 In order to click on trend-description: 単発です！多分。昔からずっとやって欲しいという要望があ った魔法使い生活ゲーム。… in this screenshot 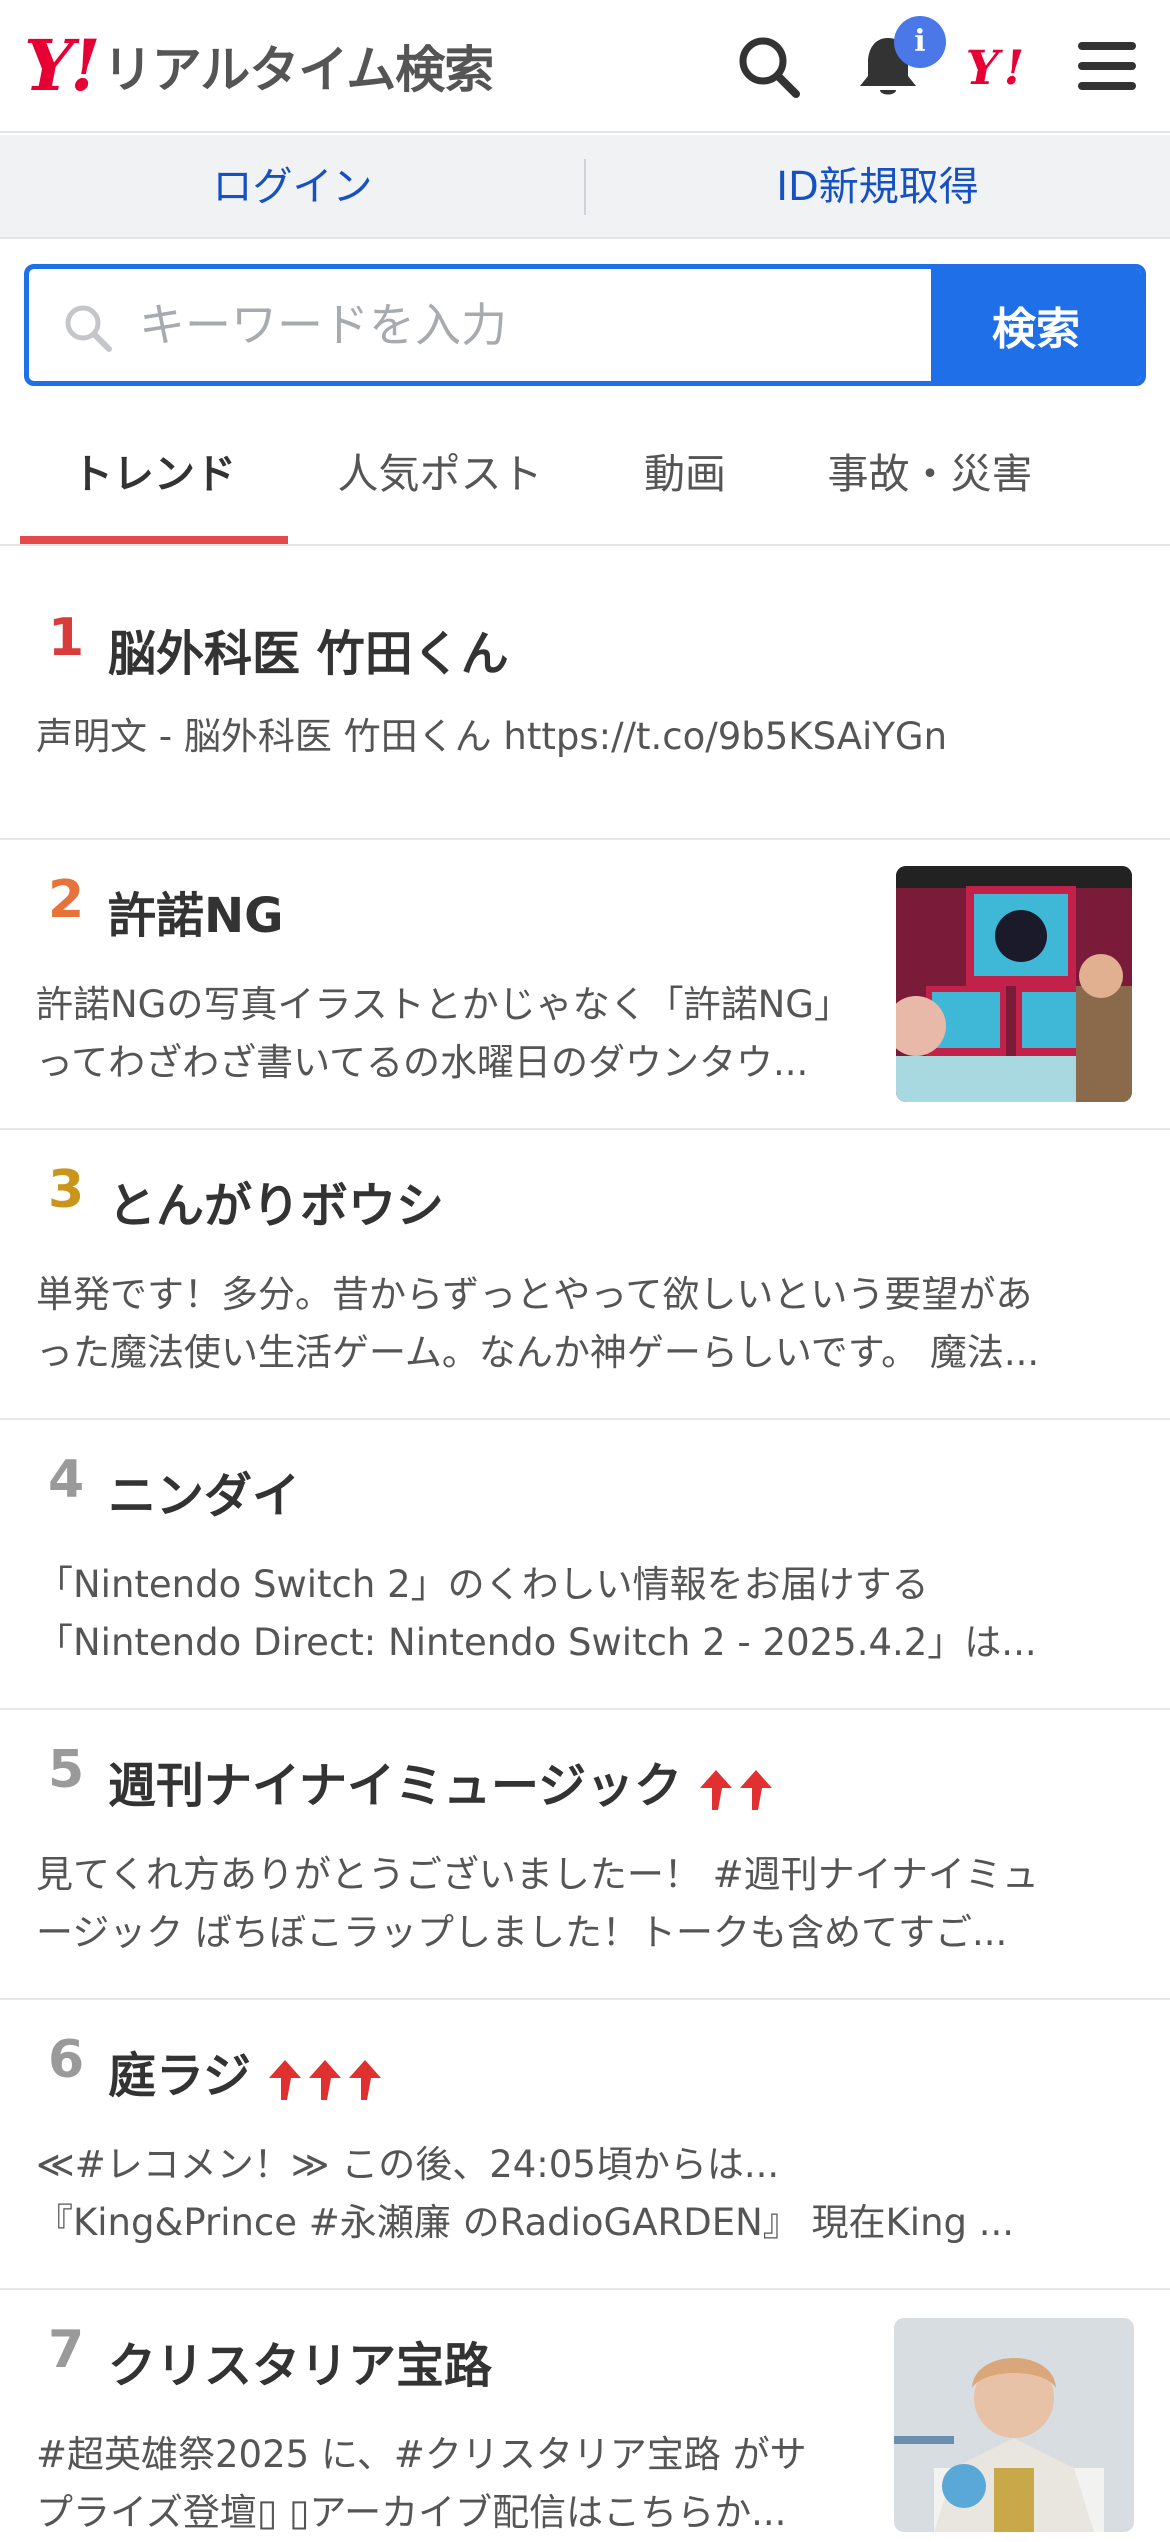, I will do `click(586, 1324)`.